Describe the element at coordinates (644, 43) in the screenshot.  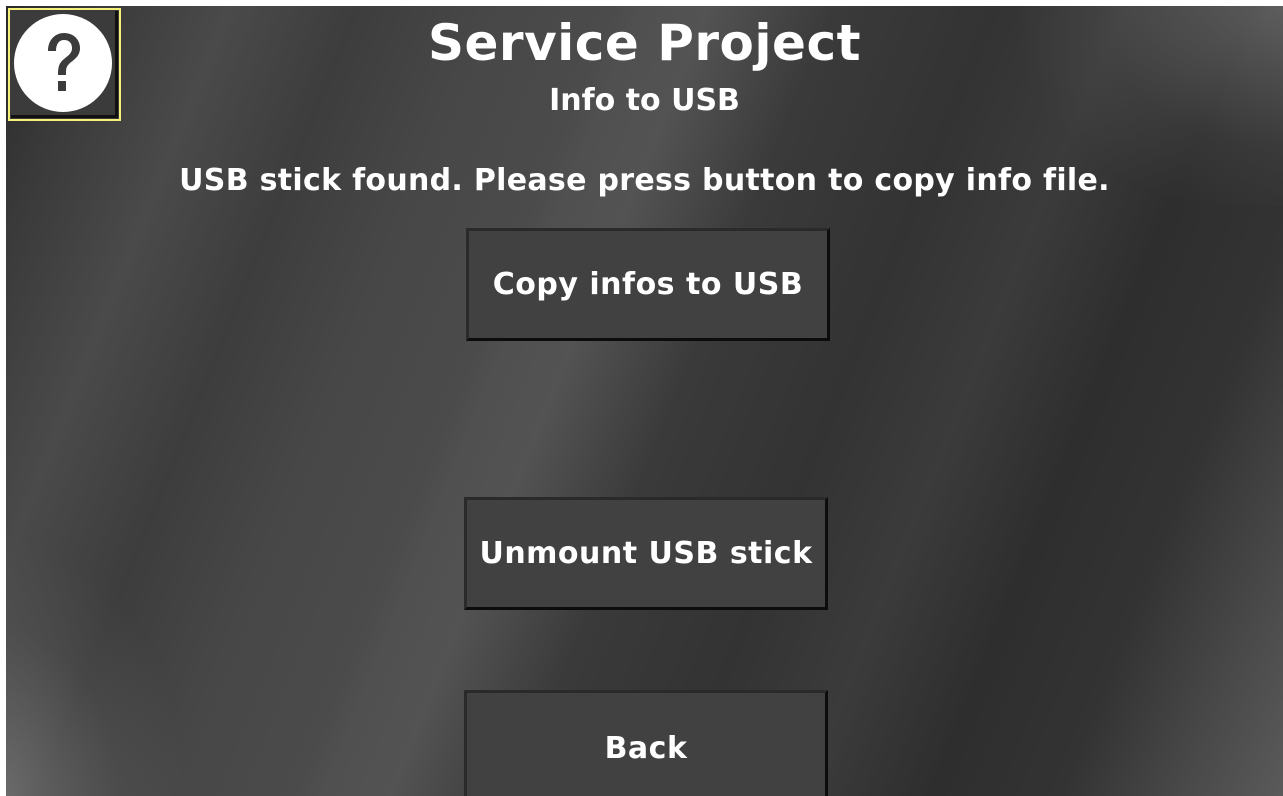
I see `page-title: Service Project` at that location.